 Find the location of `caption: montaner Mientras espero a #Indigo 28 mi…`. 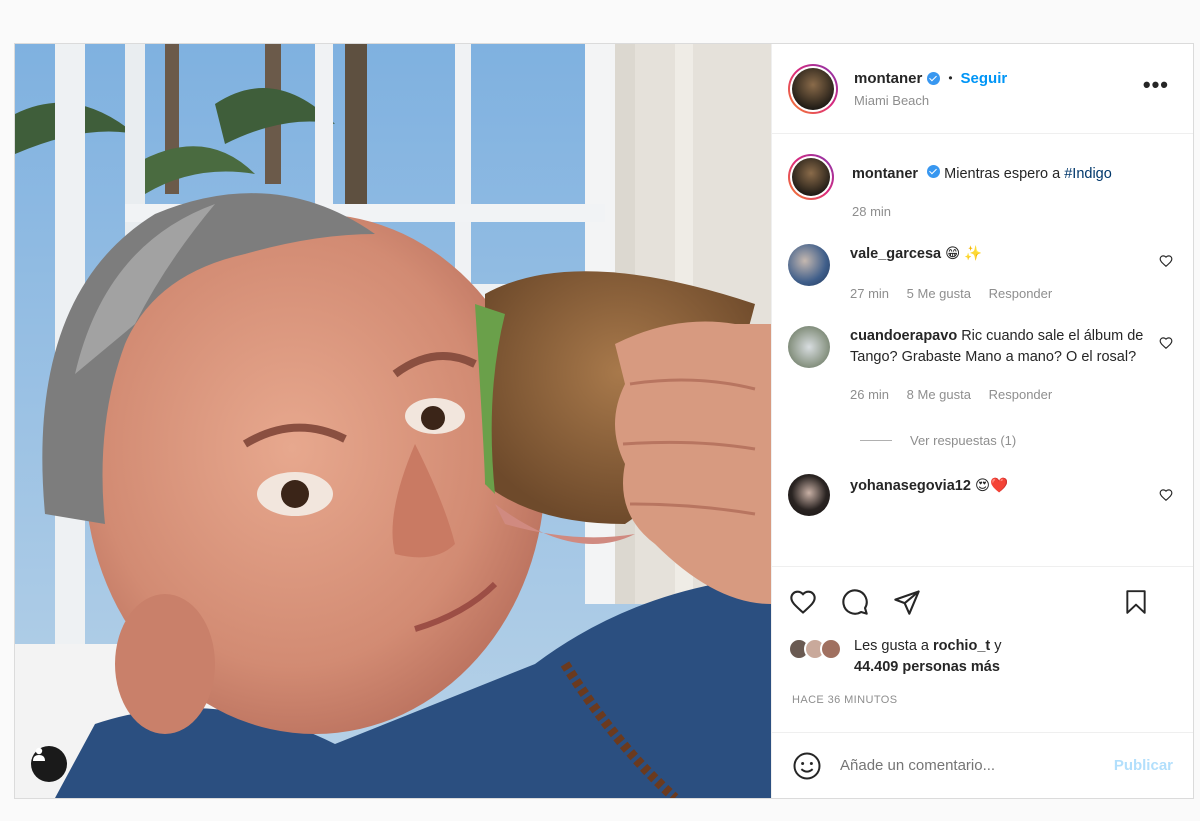

caption: montaner Mientras espero a #Indigo 28 mi… is located at coordinates (982, 188).